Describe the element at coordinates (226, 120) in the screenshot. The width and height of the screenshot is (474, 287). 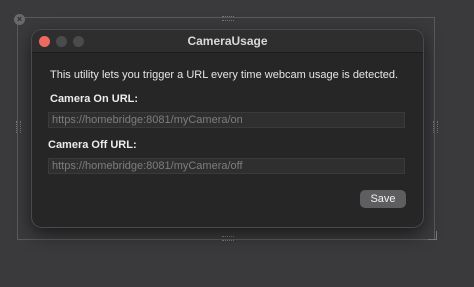
I see `camera-on-url-input` at that location.